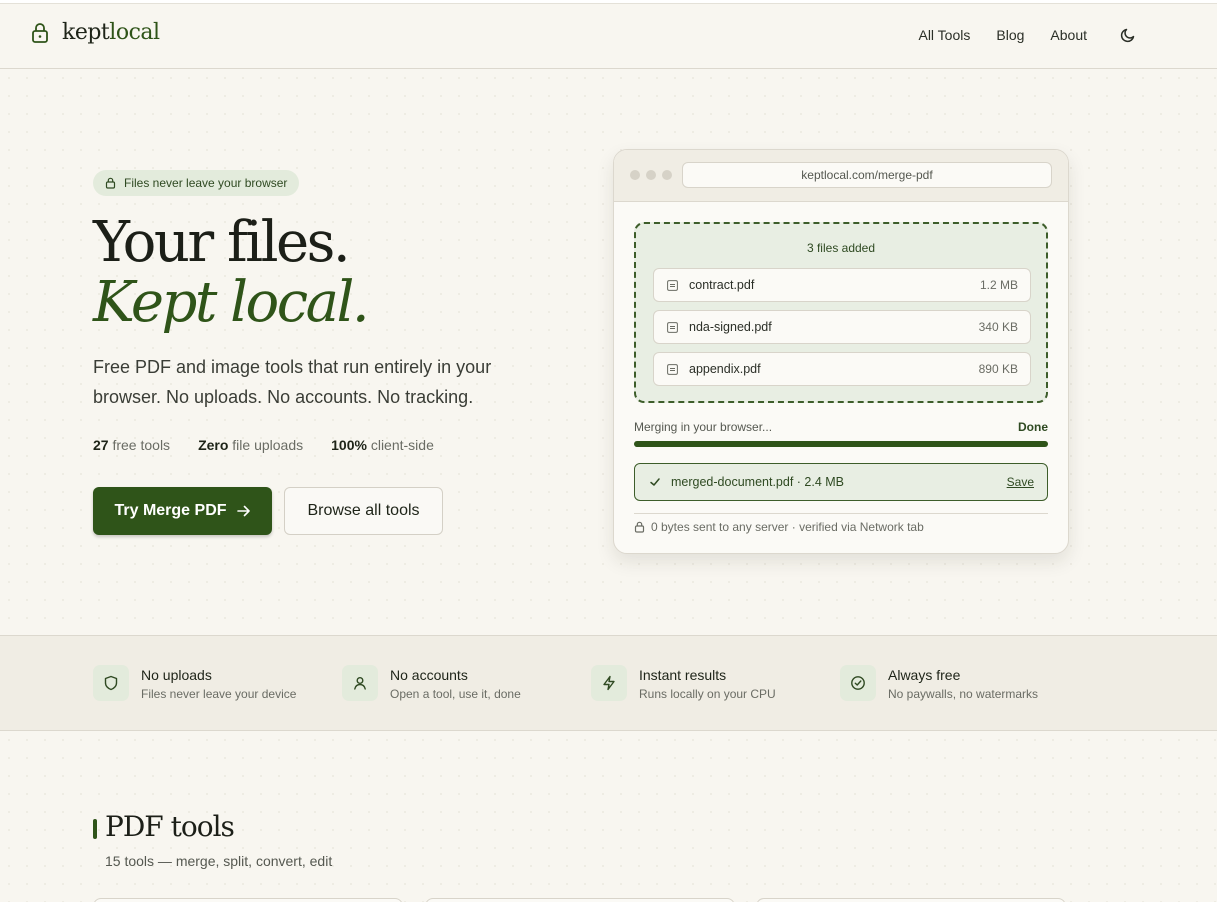 This screenshot has height=902, width=1217. I want to click on feature-title: No uploads, so click(176, 675).